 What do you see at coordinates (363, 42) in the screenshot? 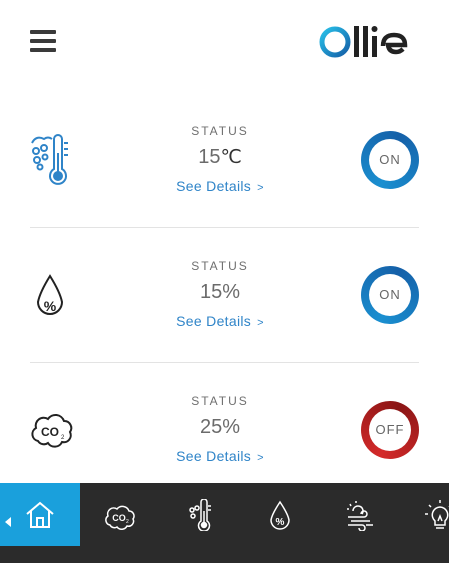
I see `ollie-logo` at bounding box center [363, 42].